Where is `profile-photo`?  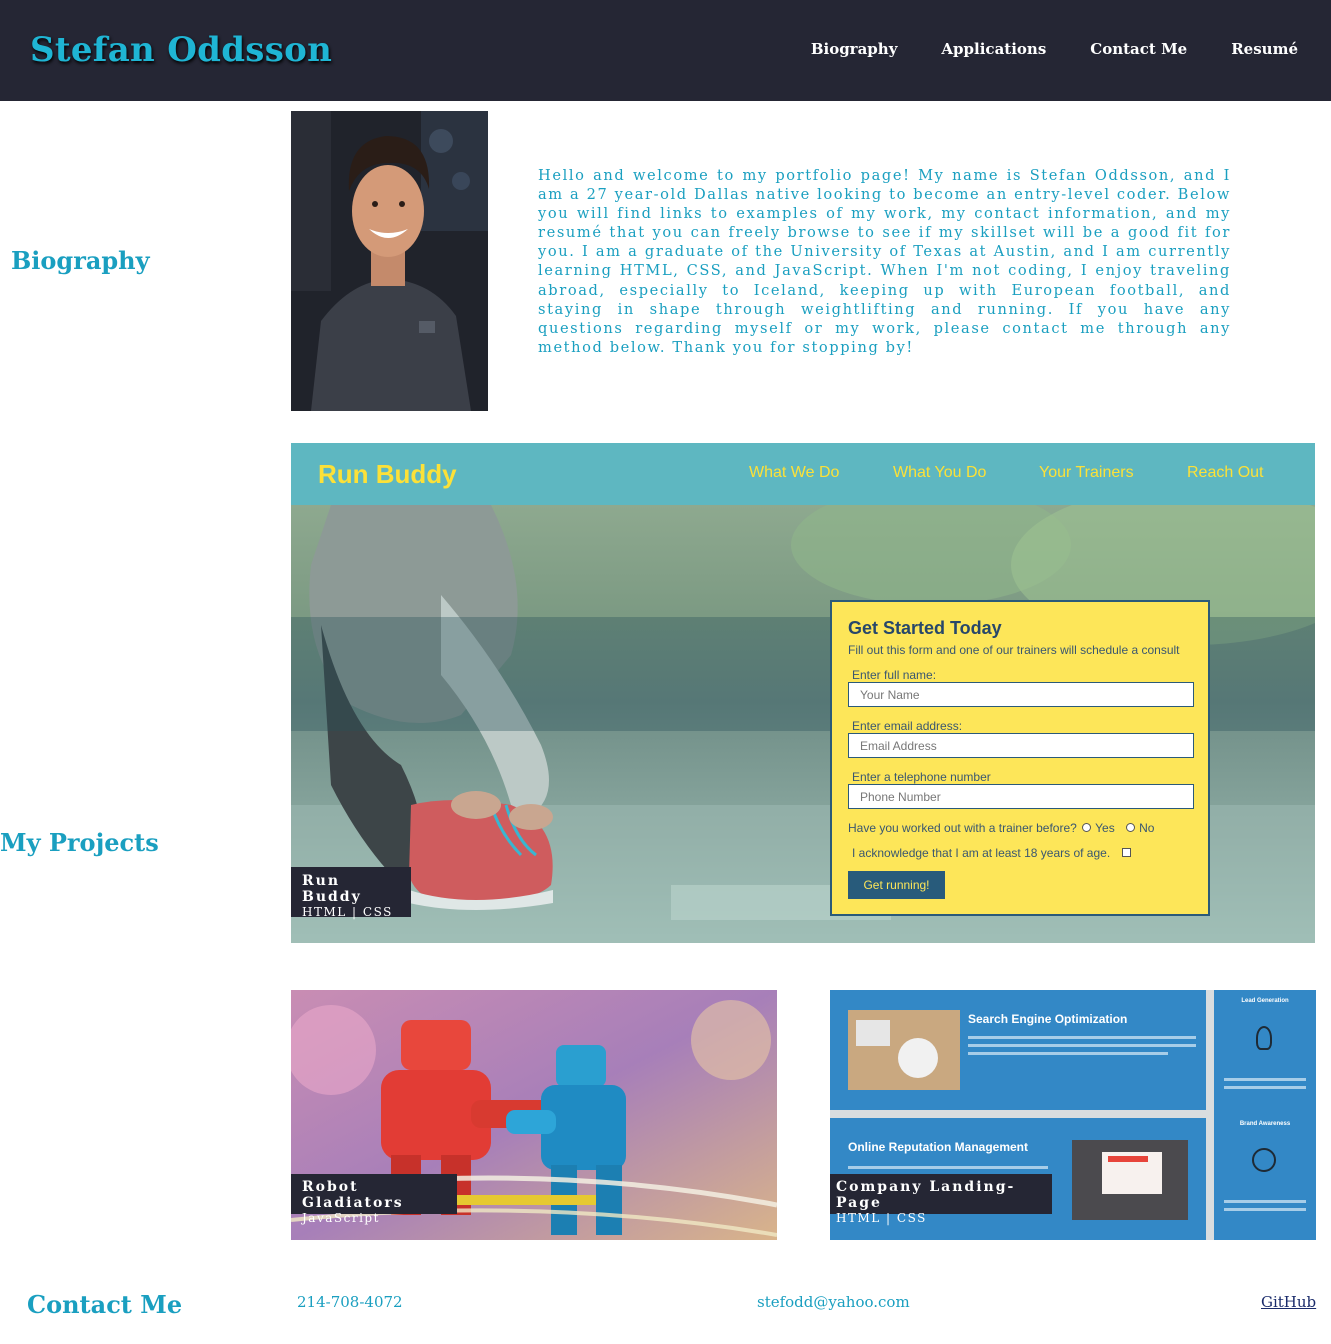
profile-photo is located at coordinates (389, 261).